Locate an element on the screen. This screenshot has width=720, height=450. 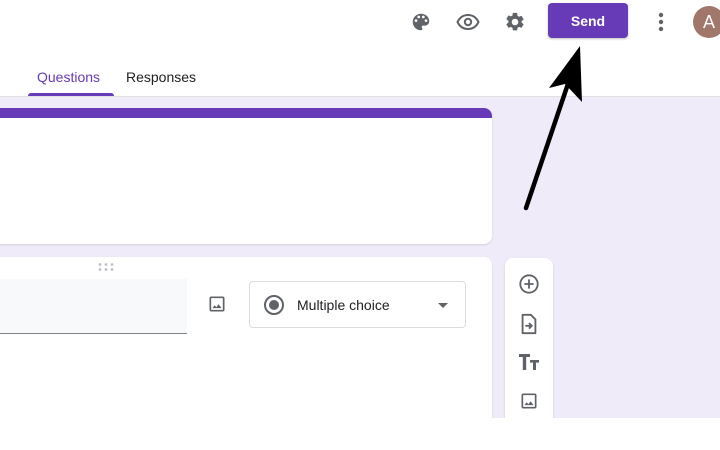
question-title-input is located at coordinates (93, 306).